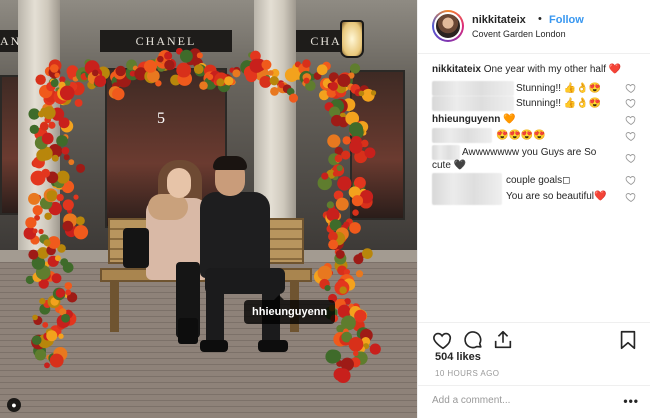 The image size is (650, 418). Describe the element at coordinates (521, 135) in the screenshot. I see `comment-text: 😍😍😍😍` at that location.